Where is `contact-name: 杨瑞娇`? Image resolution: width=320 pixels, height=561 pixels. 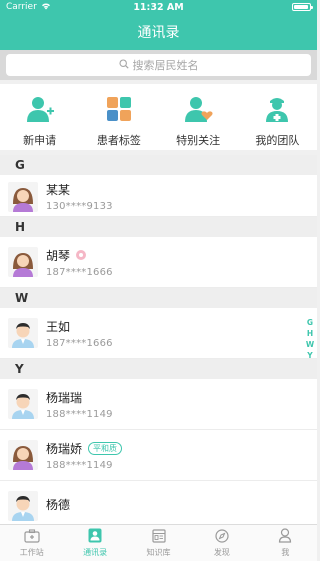 contact-name: 杨瑞娇 is located at coordinates (64, 448).